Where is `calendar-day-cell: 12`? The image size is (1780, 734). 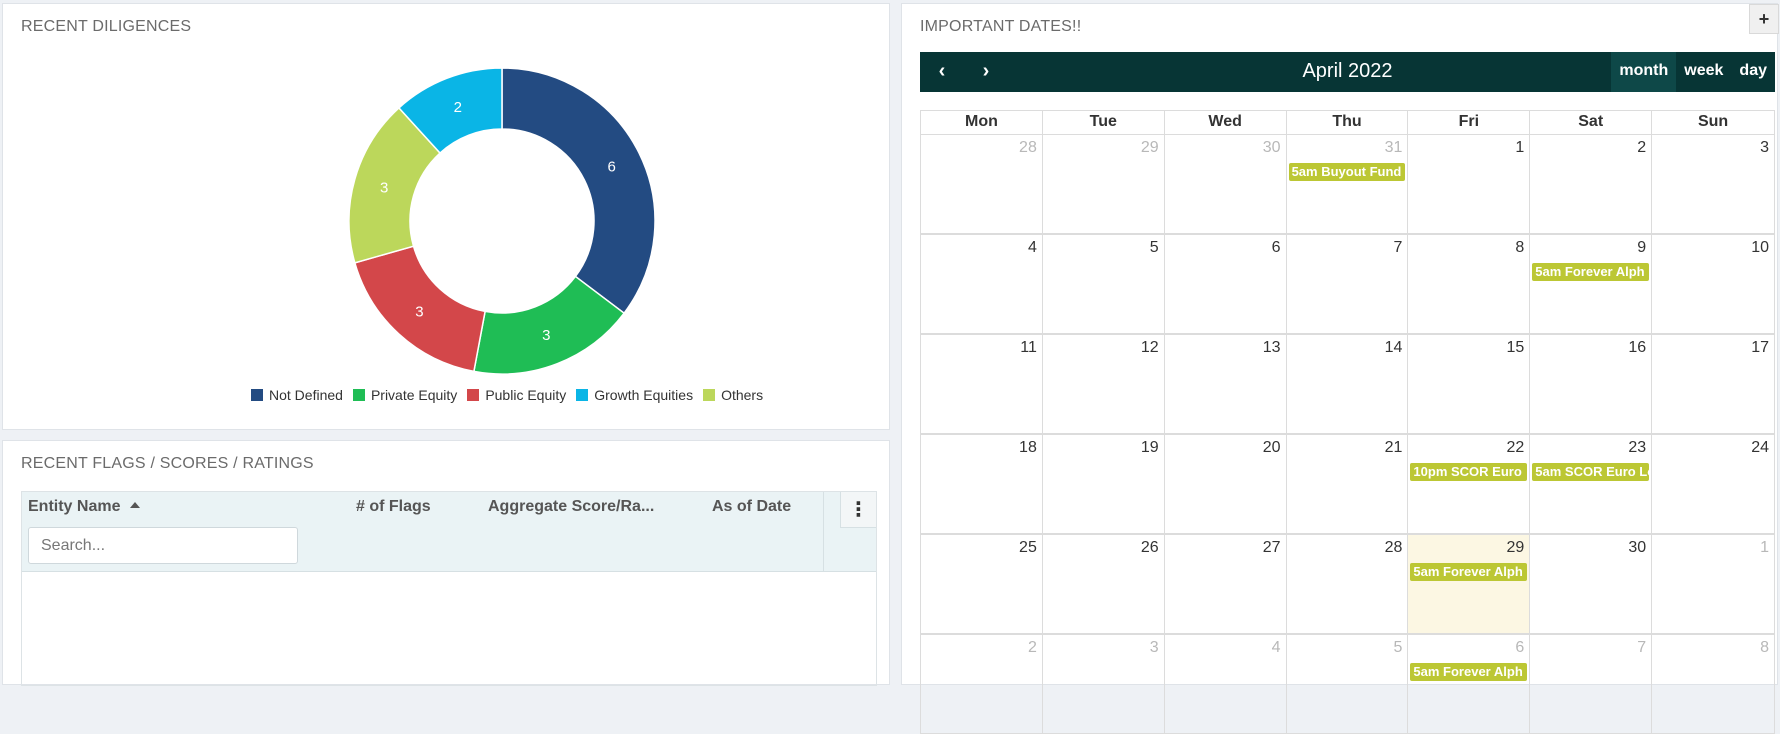
calendar-day-cell: 12 is located at coordinates (1103, 383).